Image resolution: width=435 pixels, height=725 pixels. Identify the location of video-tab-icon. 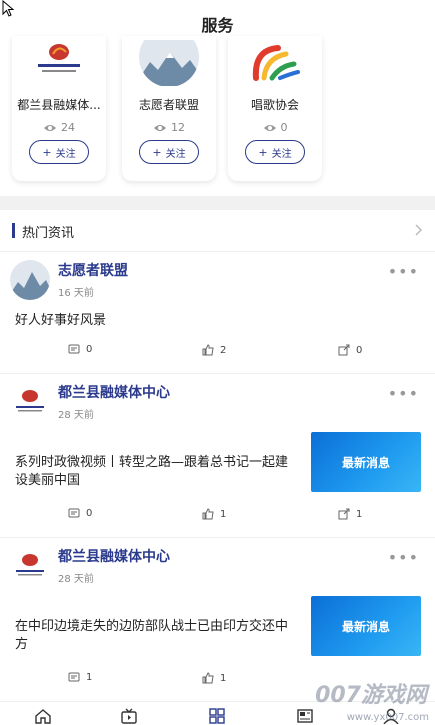
(129, 716).